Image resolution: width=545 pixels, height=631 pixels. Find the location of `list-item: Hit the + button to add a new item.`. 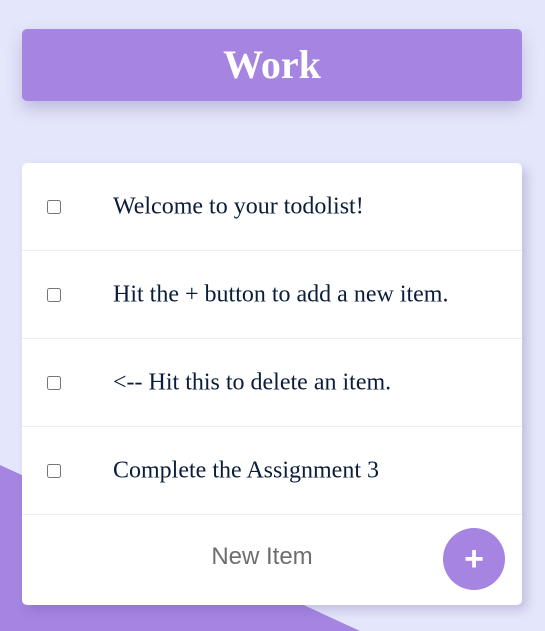

list-item: Hit the + button to add a new item. is located at coordinates (272, 295).